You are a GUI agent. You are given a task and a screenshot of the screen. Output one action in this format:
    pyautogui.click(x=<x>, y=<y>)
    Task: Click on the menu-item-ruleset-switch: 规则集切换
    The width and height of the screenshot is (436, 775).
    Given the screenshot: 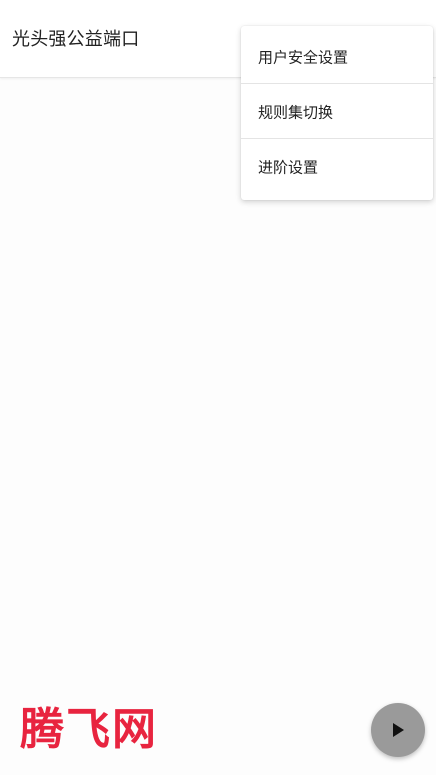 What is the action you would take?
    pyautogui.click(x=337, y=111)
    